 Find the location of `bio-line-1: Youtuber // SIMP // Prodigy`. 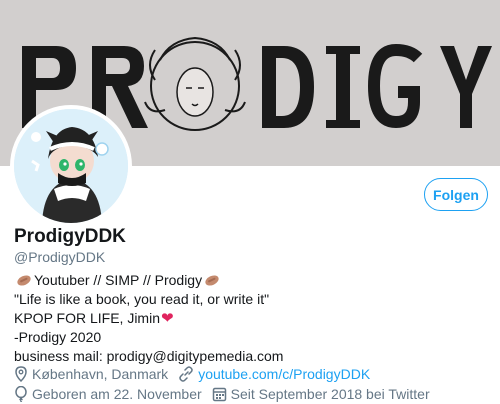

bio-line-1: Youtuber // SIMP // Prodigy is located at coordinates (148, 280).